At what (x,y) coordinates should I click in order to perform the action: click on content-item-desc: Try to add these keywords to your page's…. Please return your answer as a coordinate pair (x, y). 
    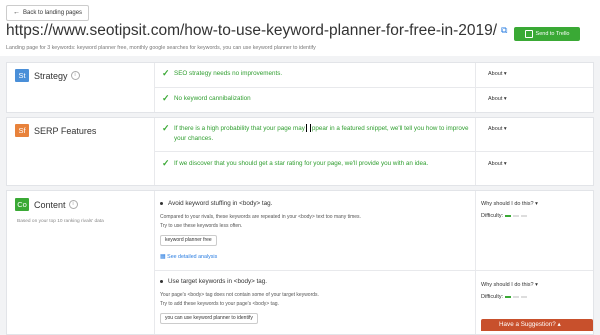
    Looking at the image, I should click on (219, 304).